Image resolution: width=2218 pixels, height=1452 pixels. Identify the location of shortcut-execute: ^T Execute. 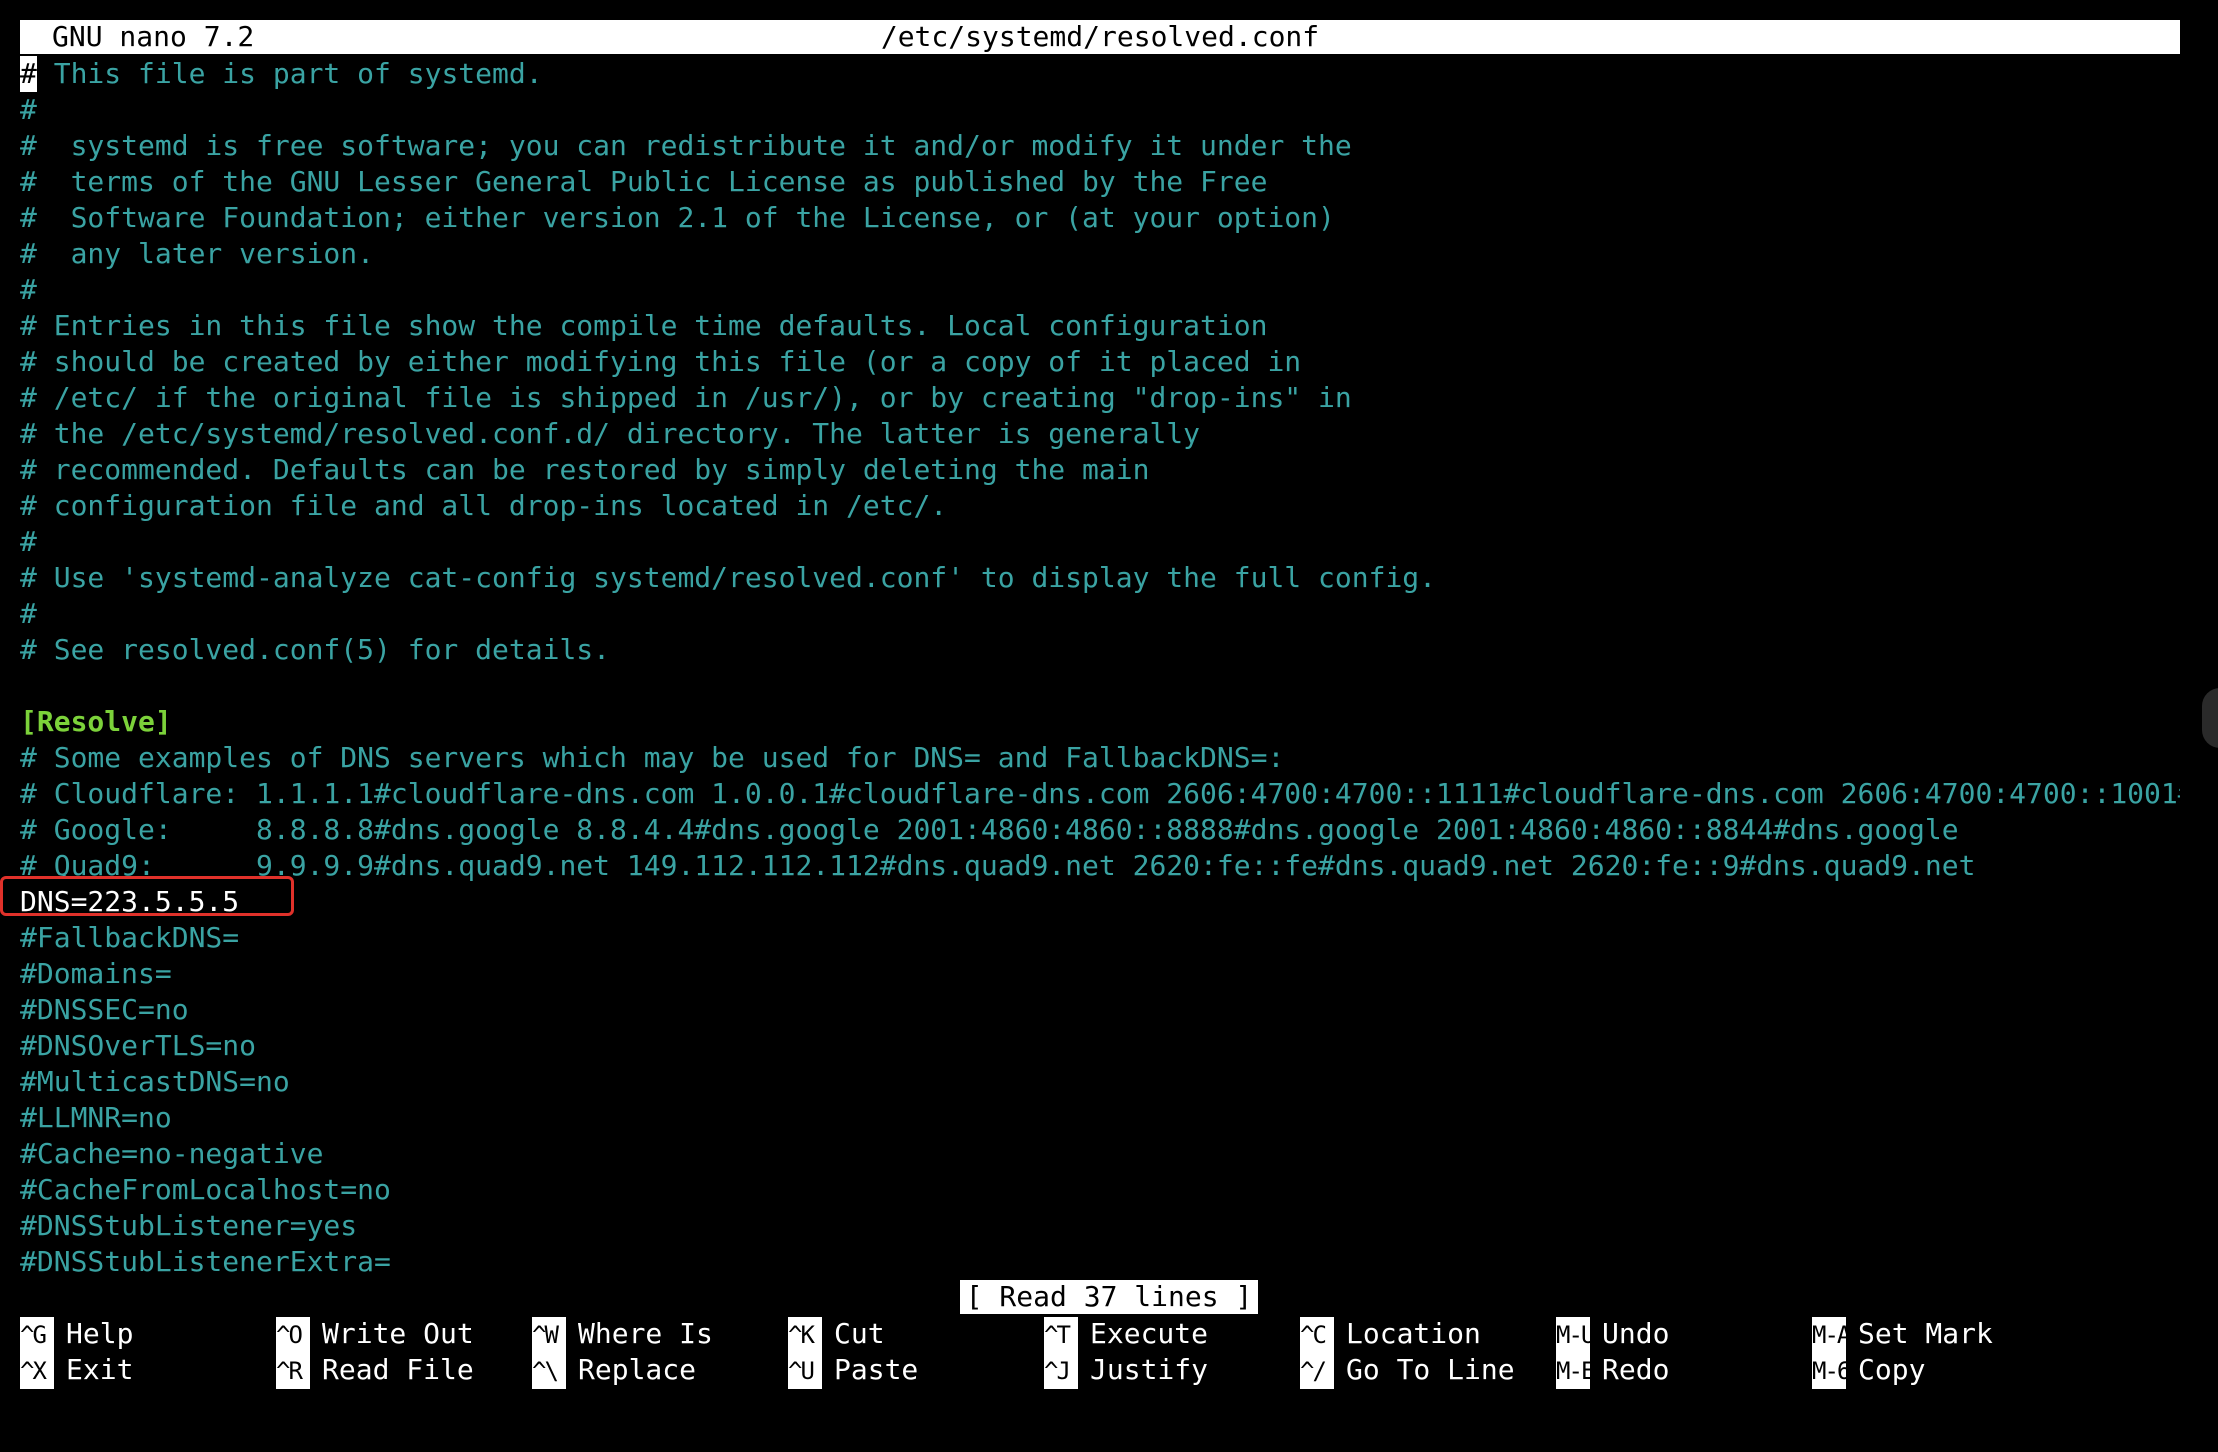
(1126, 1334).